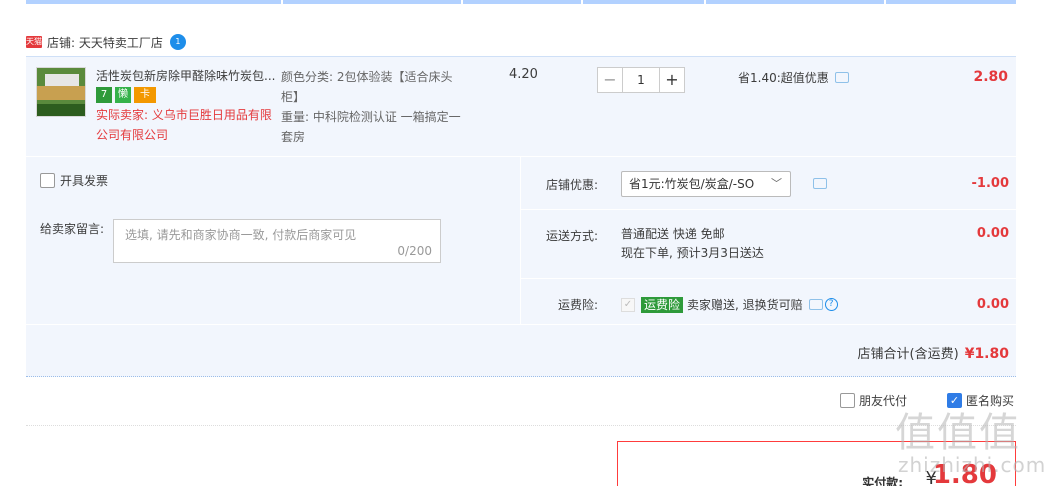 Image resolution: width=1047 pixels, height=486 pixels. I want to click on message-placeholder: 选填, 请先和商家协商一致, 付款后商家可见, so click(241, 235).